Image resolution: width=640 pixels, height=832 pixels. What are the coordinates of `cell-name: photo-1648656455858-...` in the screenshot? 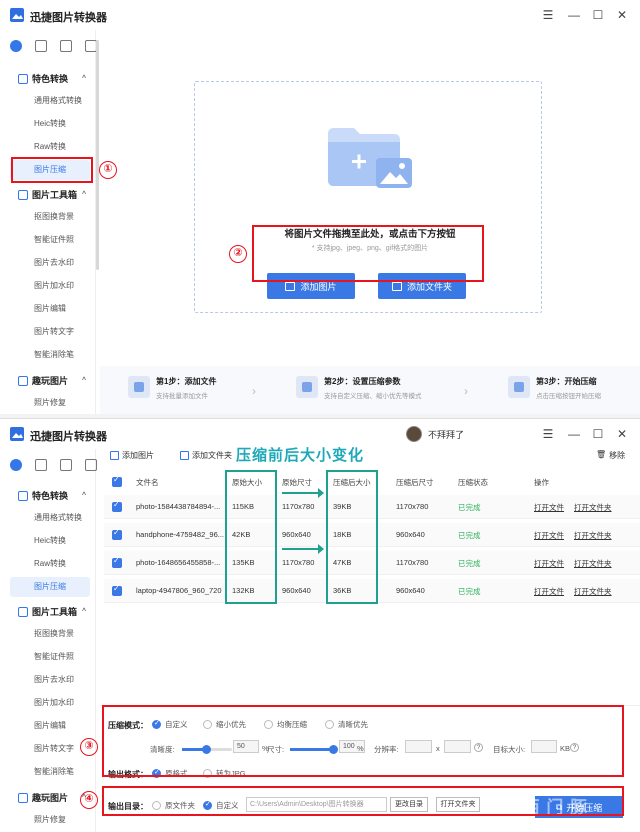 It's located at (178, 562).